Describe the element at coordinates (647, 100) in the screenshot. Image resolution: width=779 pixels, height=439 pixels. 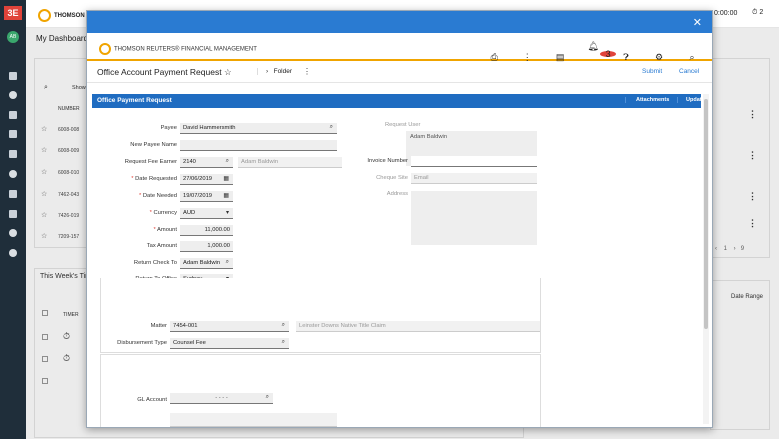
I see `attachments-button: Attachments` at that location.